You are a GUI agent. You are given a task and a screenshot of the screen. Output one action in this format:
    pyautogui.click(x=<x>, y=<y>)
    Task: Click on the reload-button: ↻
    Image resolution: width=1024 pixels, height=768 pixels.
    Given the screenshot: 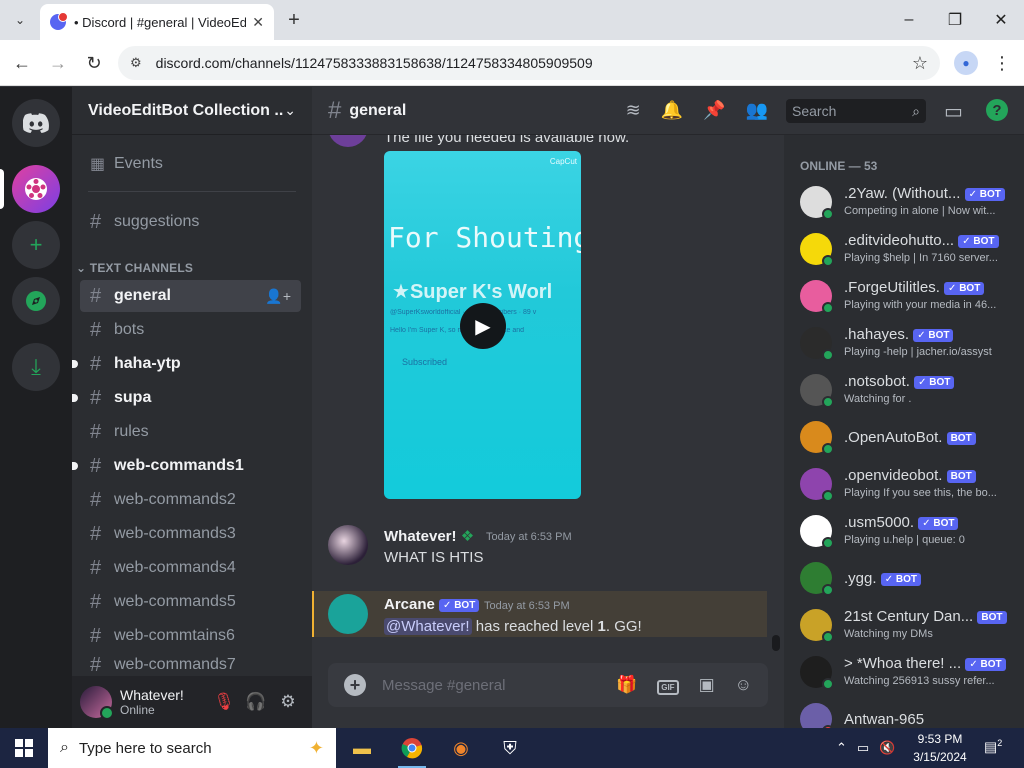 What is the action you would take?
    pyautogui.click(x=94, y=63)
    